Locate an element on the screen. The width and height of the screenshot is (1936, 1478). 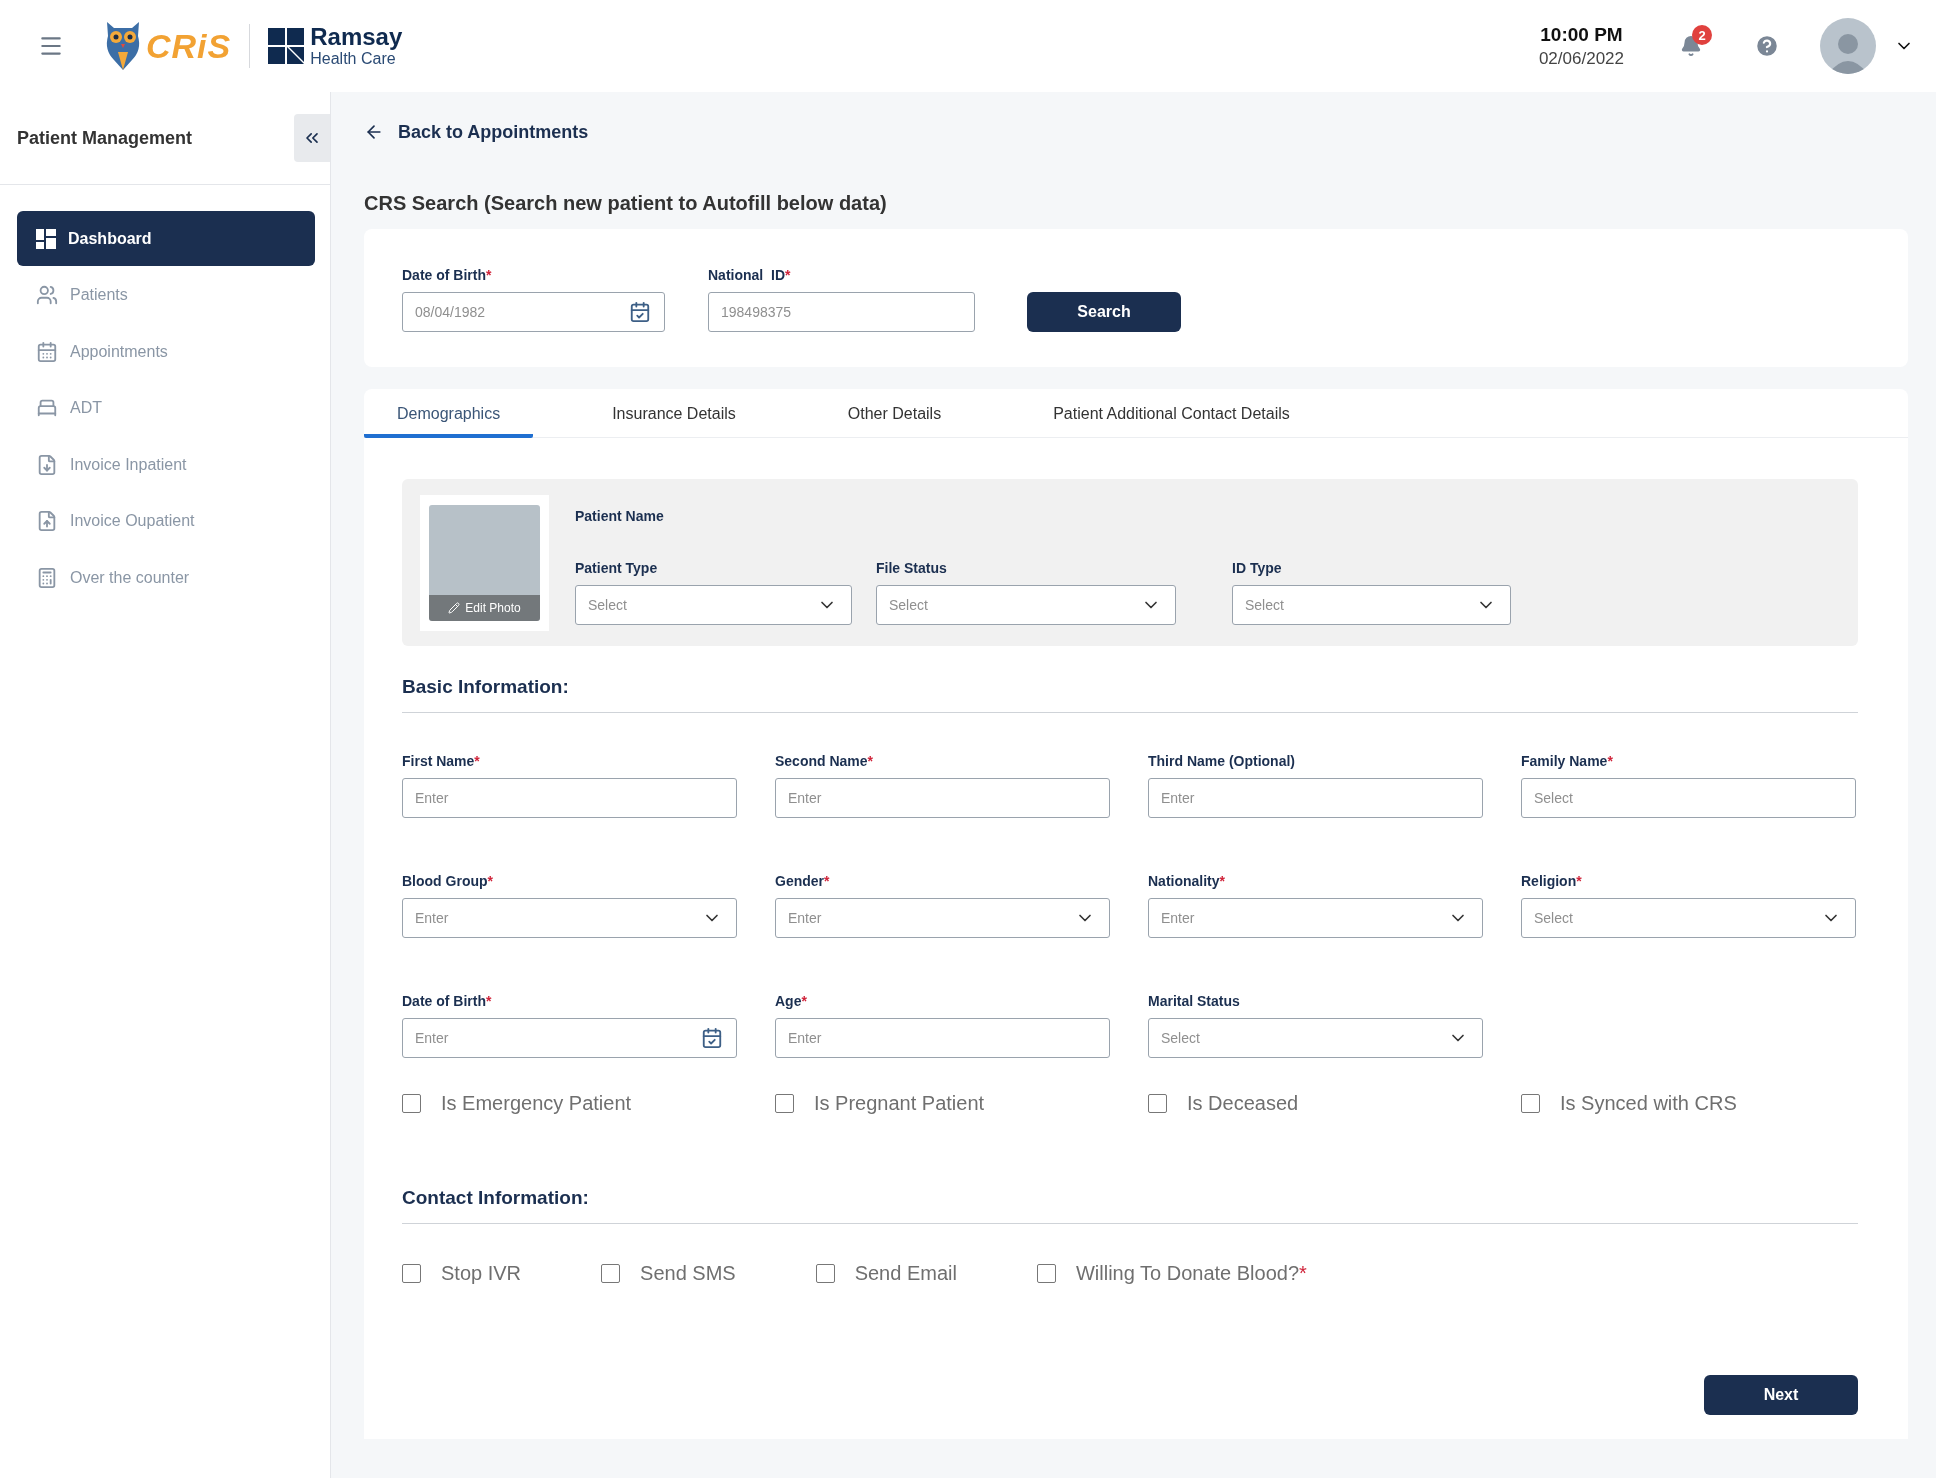
input-field: 198498375 is located at coordinates (841, 312).